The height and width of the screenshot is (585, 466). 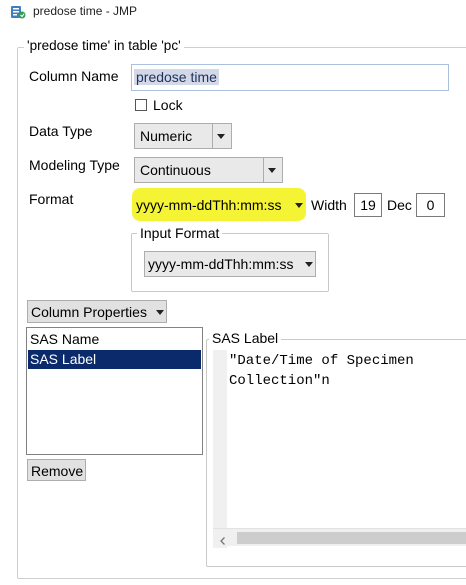 I want to click on input-format-title: Input Format, so click(x=180, y=233).